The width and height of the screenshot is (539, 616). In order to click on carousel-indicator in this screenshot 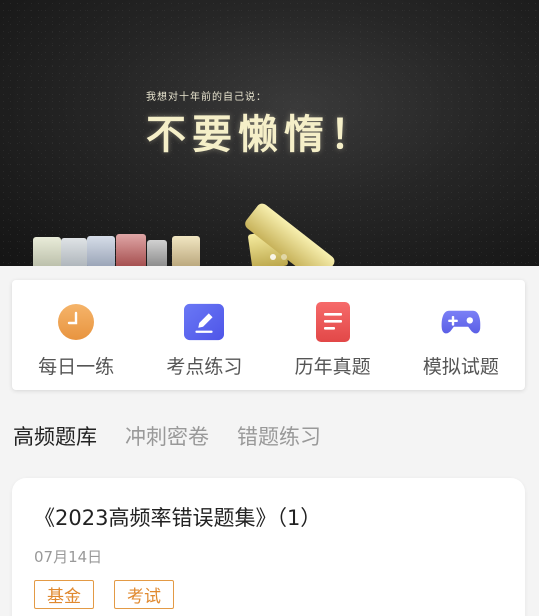, I will do `click(278, 257)`.